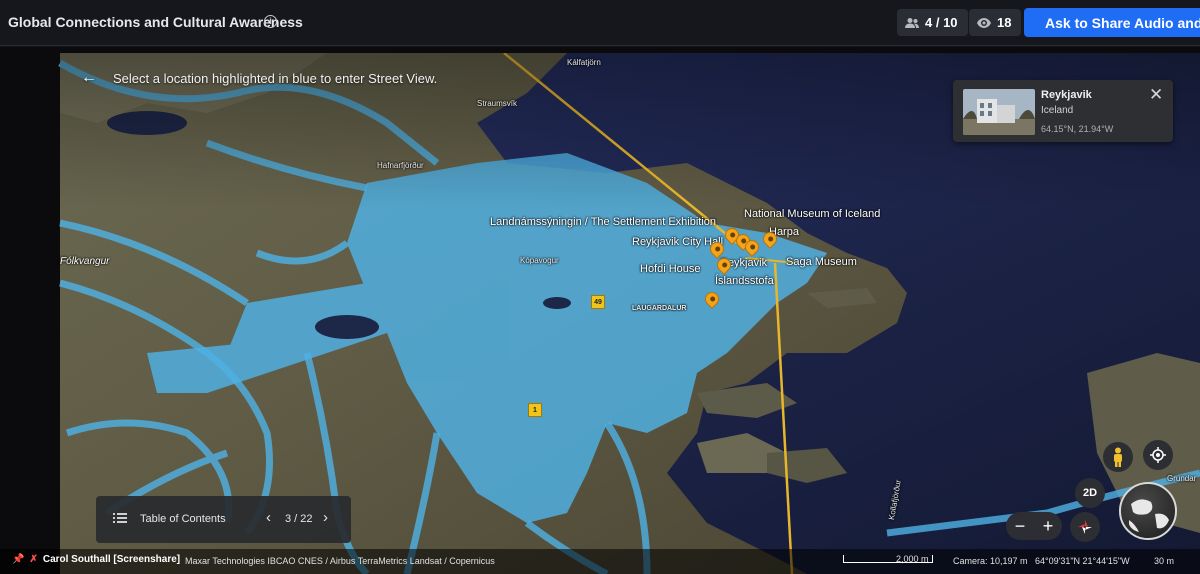 This screenshot has height=574, width=1200. What do you see at coordinates (85, 261) in the screenshot?
I see `map-label-folkvangur: Fólkvangur` at bounding box center [85, 261].